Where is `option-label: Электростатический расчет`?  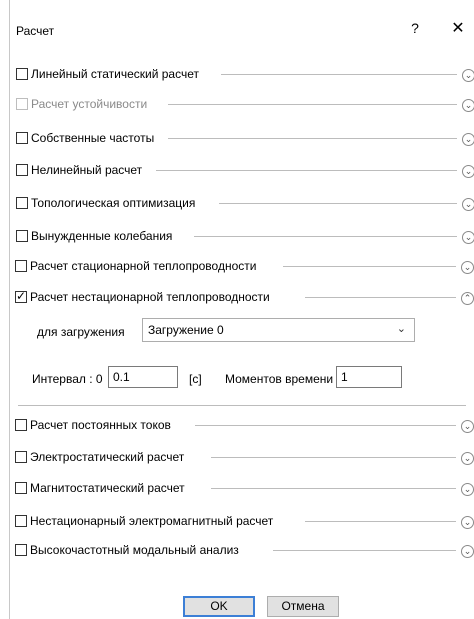
option-label: Электростатический расчет is located at coordinates (107, 457).